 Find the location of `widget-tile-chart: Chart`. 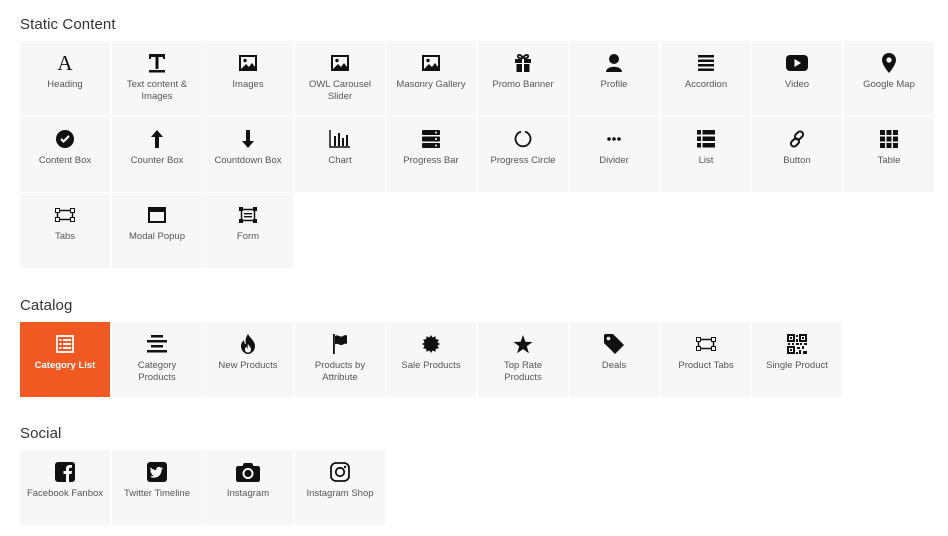

widget-tile-chart: Chart is located at coordinates (340, 154).